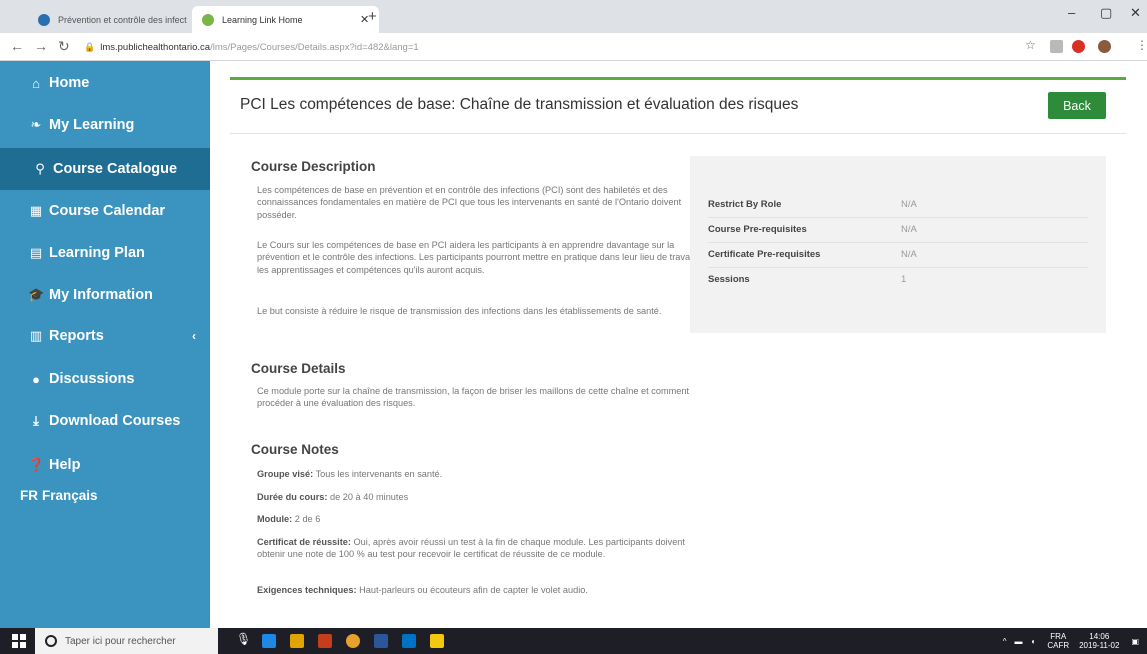 Image resolution: width=1147 pixels, height=654 pixels. I want to click on edge-icon, so click(269, 641).